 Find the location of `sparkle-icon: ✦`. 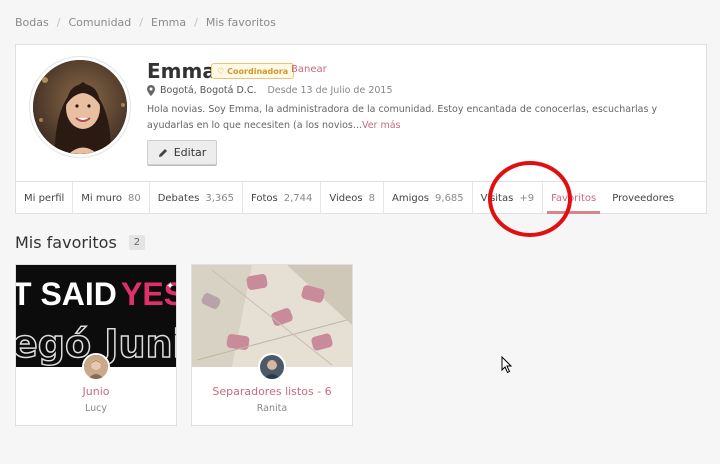

sparkle-icon: ✦ is located at coordinates (170, 286).